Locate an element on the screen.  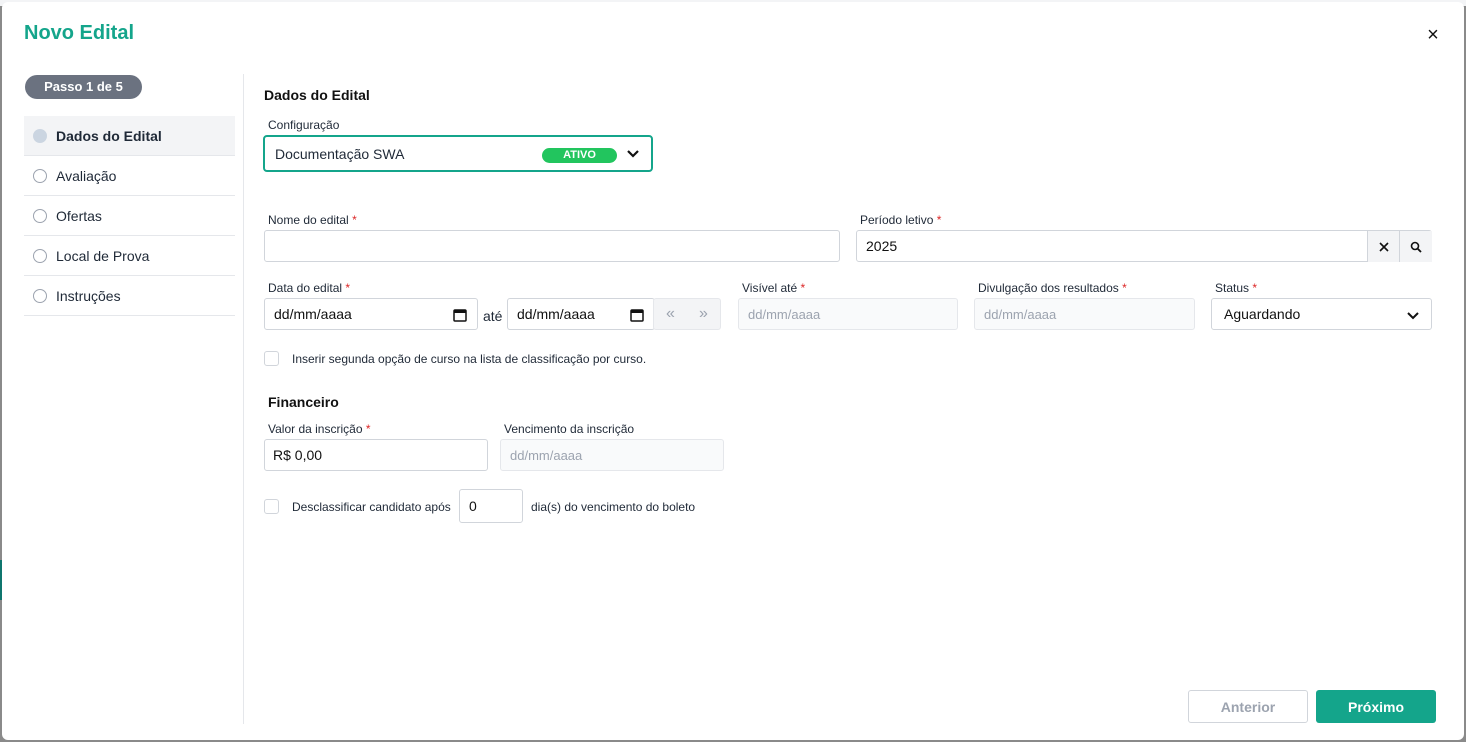
section-title-financeiro: Financeiro is located at coordinates (303, 402).